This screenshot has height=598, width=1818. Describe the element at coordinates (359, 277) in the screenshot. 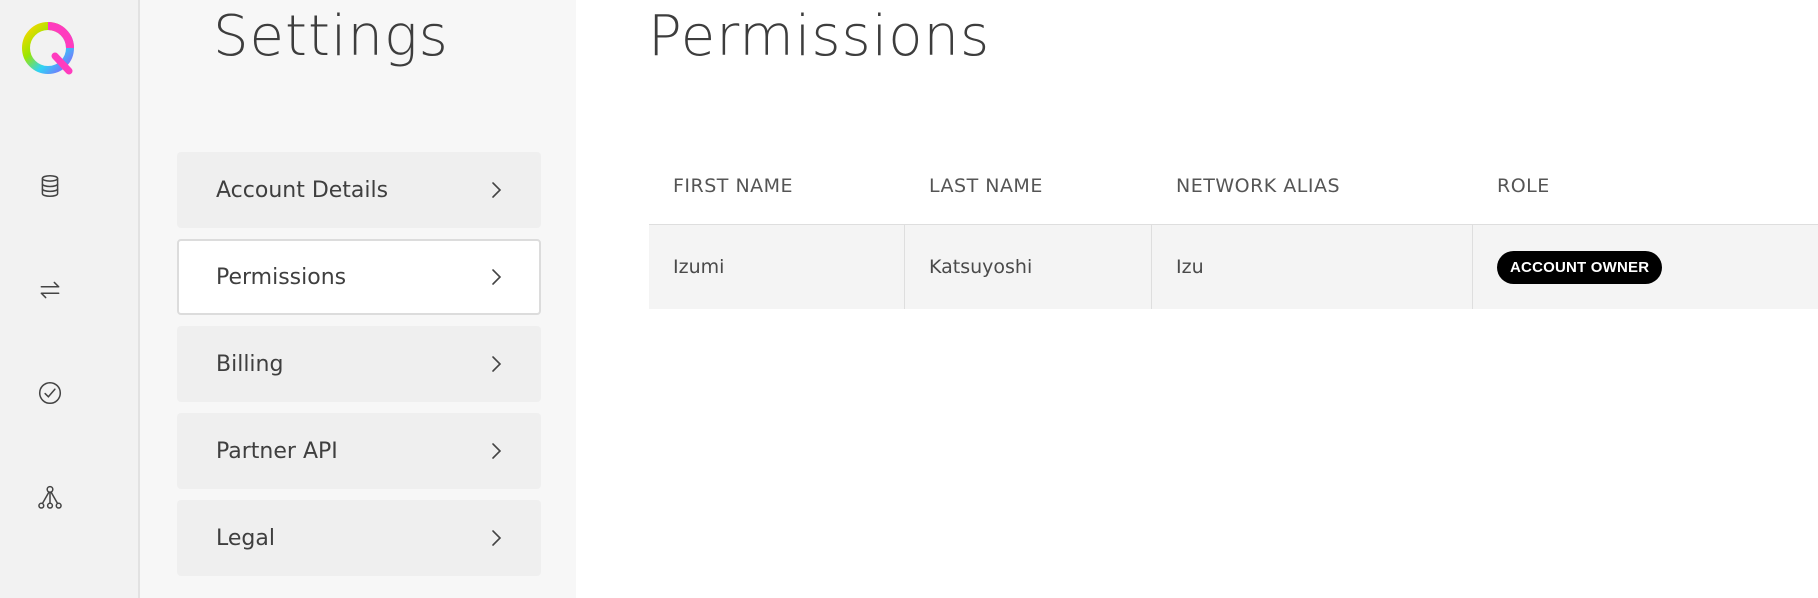

I see `menu-item-permissions: Permissions` at that location.